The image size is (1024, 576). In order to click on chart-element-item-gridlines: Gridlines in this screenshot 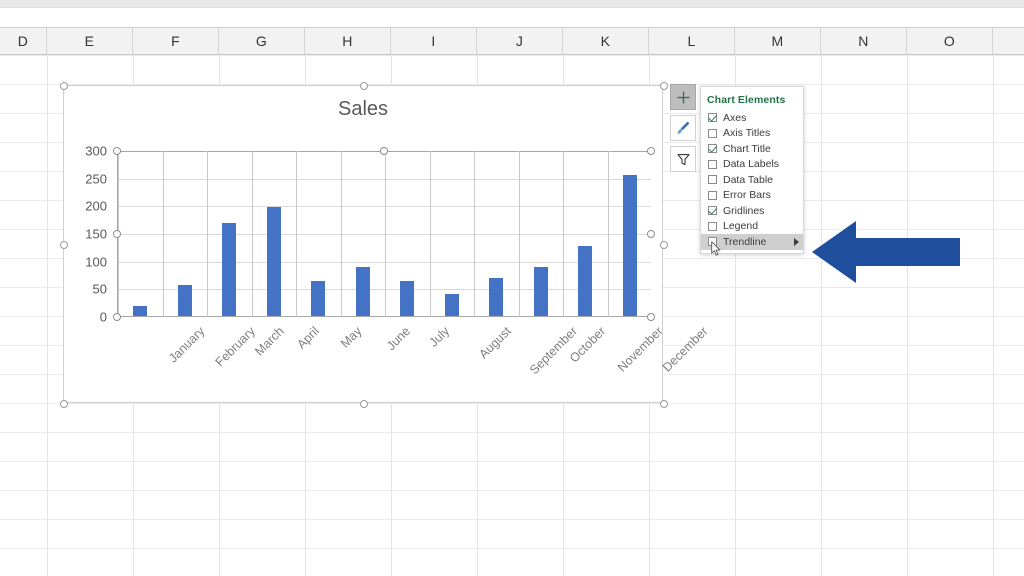, I will do `click(752, 211)`.